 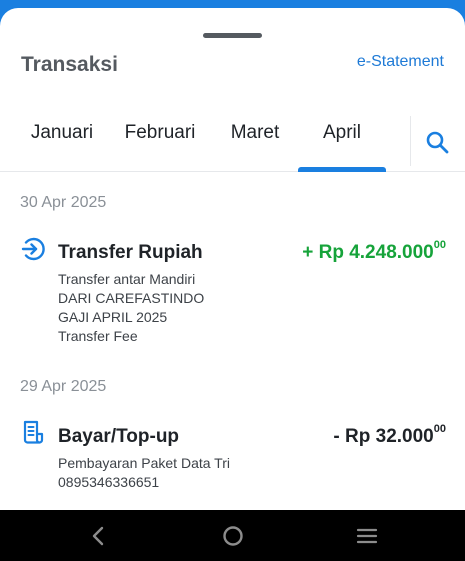 What do you see at coordinates (130, 252) in the screenshot?
I see `transaction-title: Transfer Rupiah` at bounding box center [130, 252].